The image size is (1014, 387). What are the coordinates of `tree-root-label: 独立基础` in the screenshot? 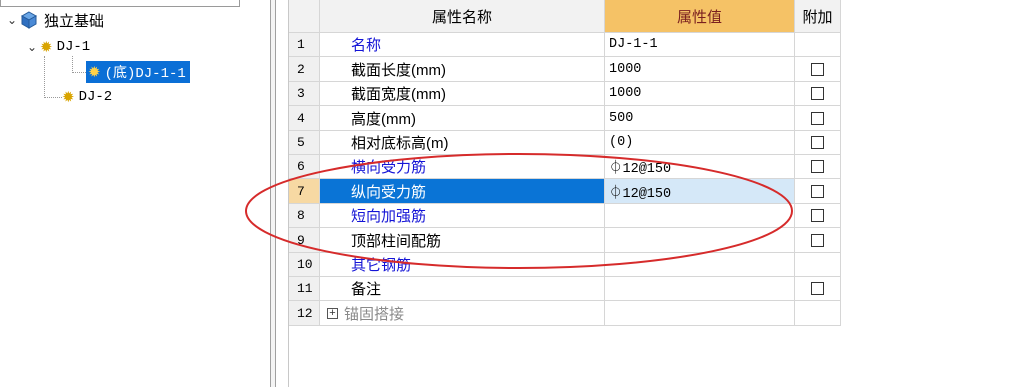 It's located at (74, 21).